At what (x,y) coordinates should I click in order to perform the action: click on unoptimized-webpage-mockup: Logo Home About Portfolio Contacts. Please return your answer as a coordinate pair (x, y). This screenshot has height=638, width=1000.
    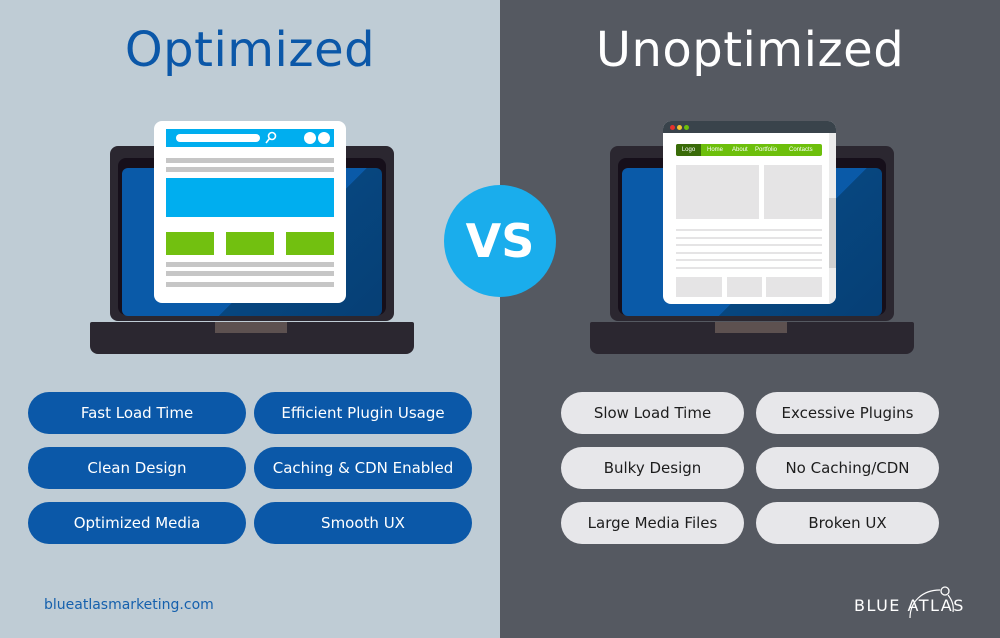
    Looking at the image, I should click on (749, 212).